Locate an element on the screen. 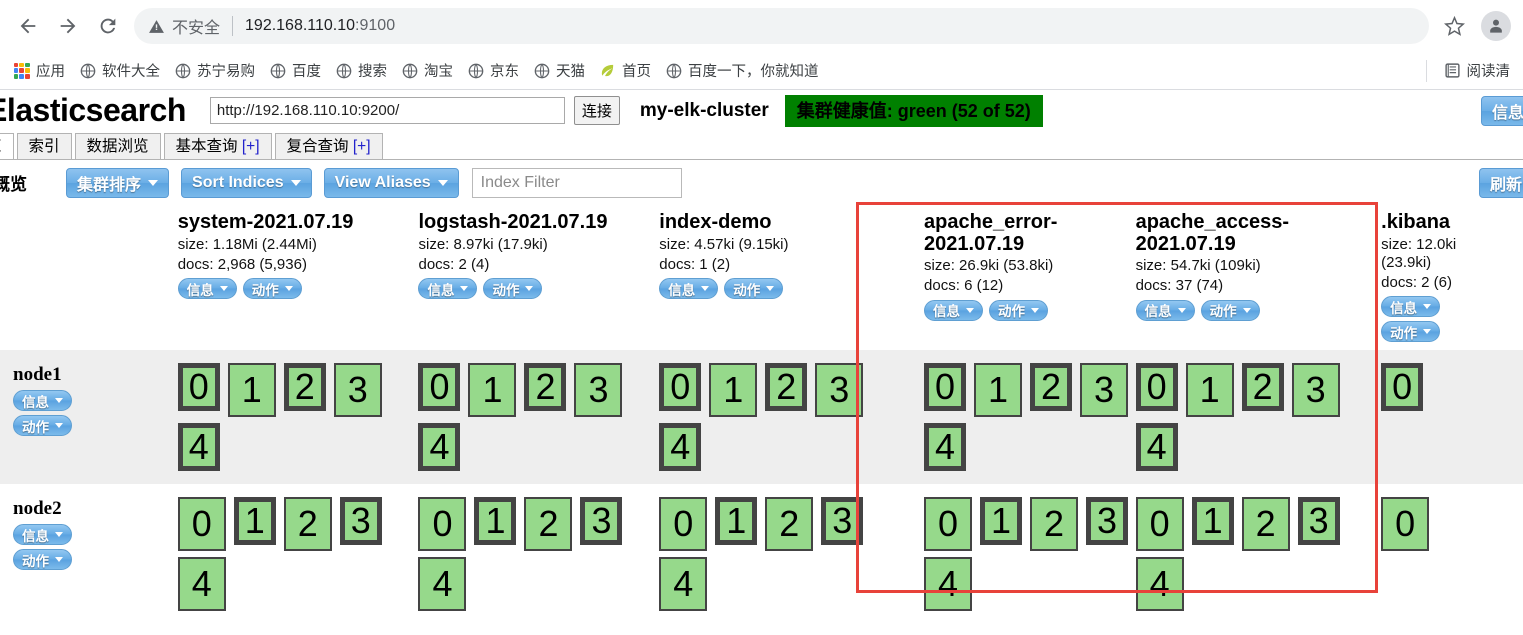 Image resolution: width=1523 pixels, height=635 pixels. bookmark-item: 京东 is located at coordinates (493, 70).